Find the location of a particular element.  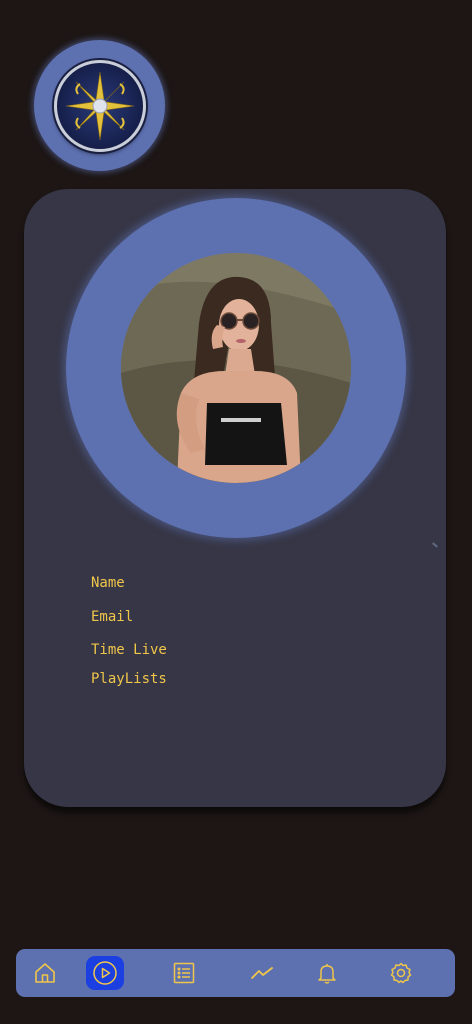

time-live-label: Time Live is located at coordinates (129, 650).